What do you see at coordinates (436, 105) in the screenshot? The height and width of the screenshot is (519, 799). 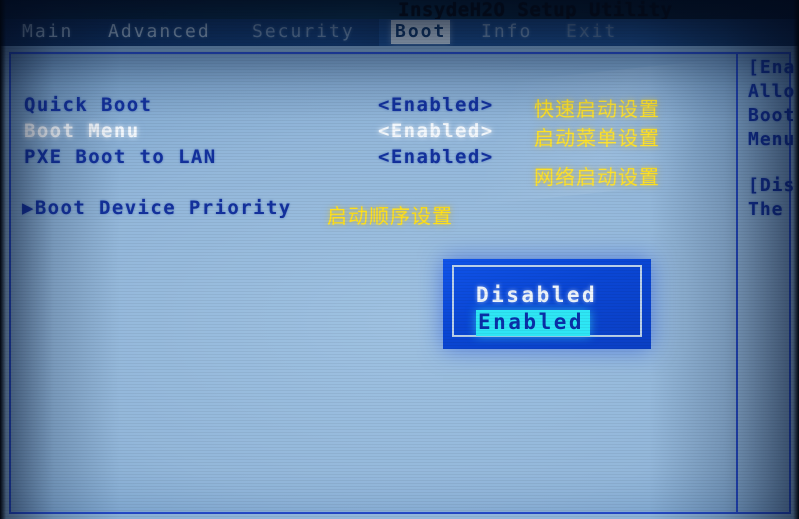 I see `setting-value-quick-boot: <Enabled>` at bounding box center [436, 105].